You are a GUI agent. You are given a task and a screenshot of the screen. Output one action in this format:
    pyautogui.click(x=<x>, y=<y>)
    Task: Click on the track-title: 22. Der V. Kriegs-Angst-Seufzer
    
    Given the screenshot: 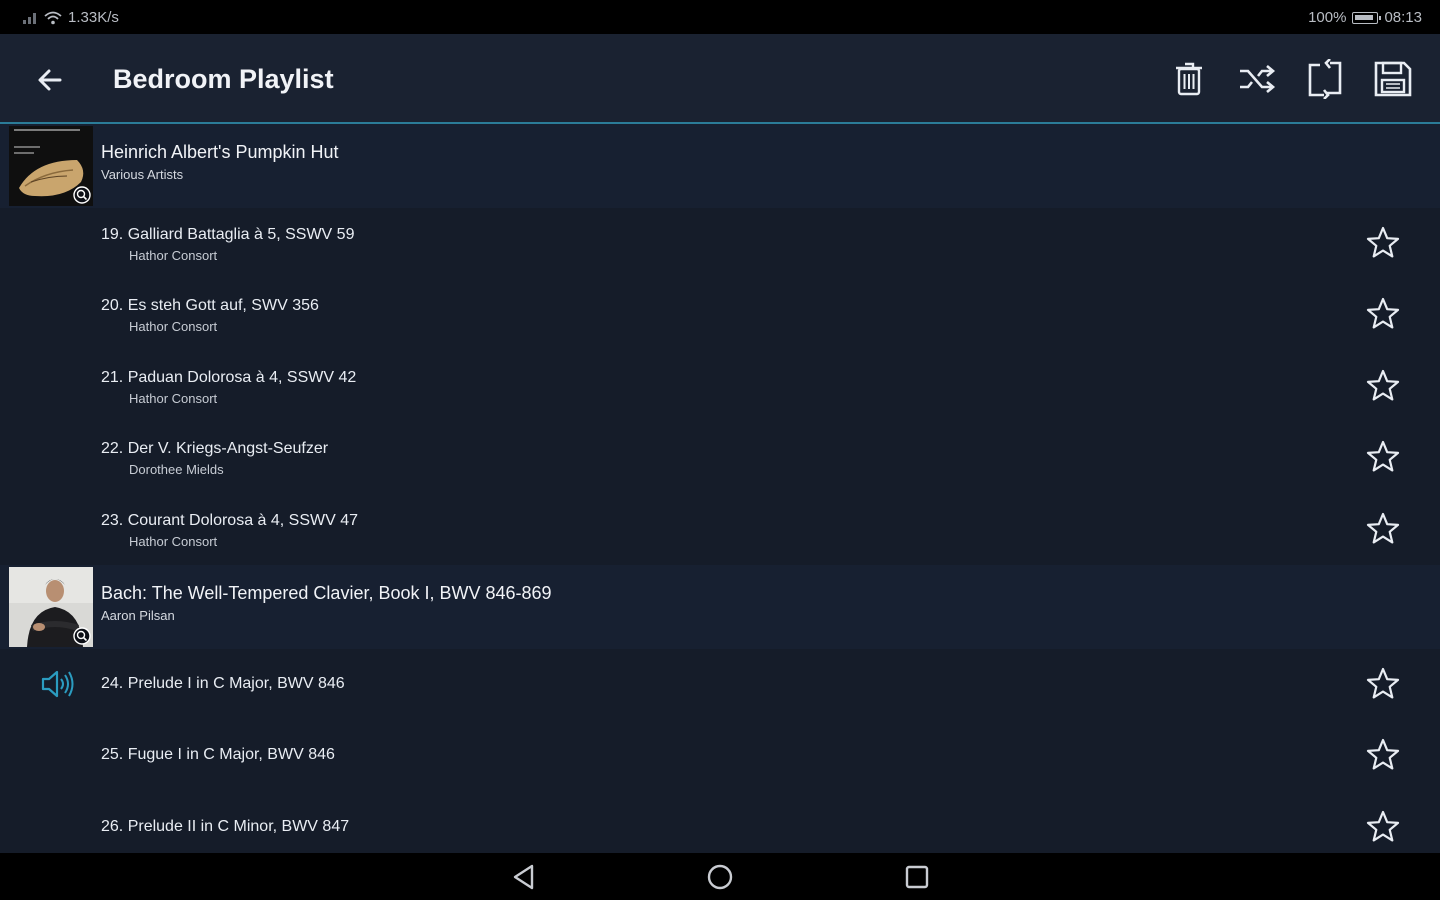 What is the action you would take?
    pyautogui.click(x=215, y=449)
    